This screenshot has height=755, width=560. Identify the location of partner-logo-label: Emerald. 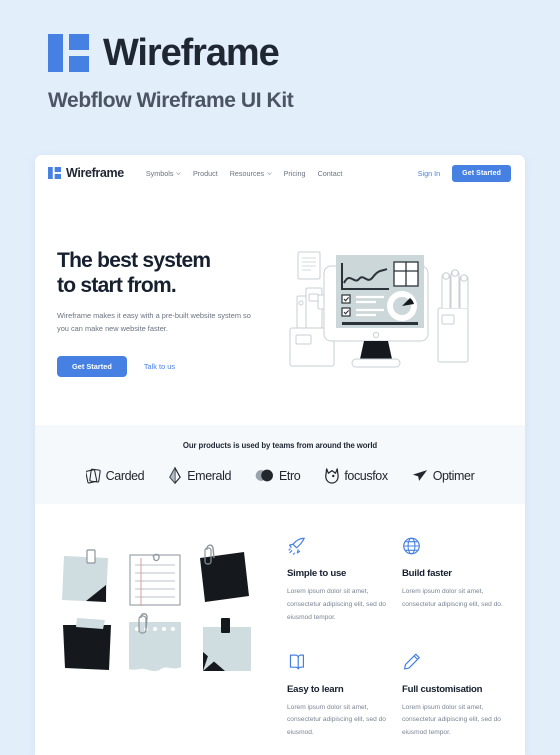
(209, 475).